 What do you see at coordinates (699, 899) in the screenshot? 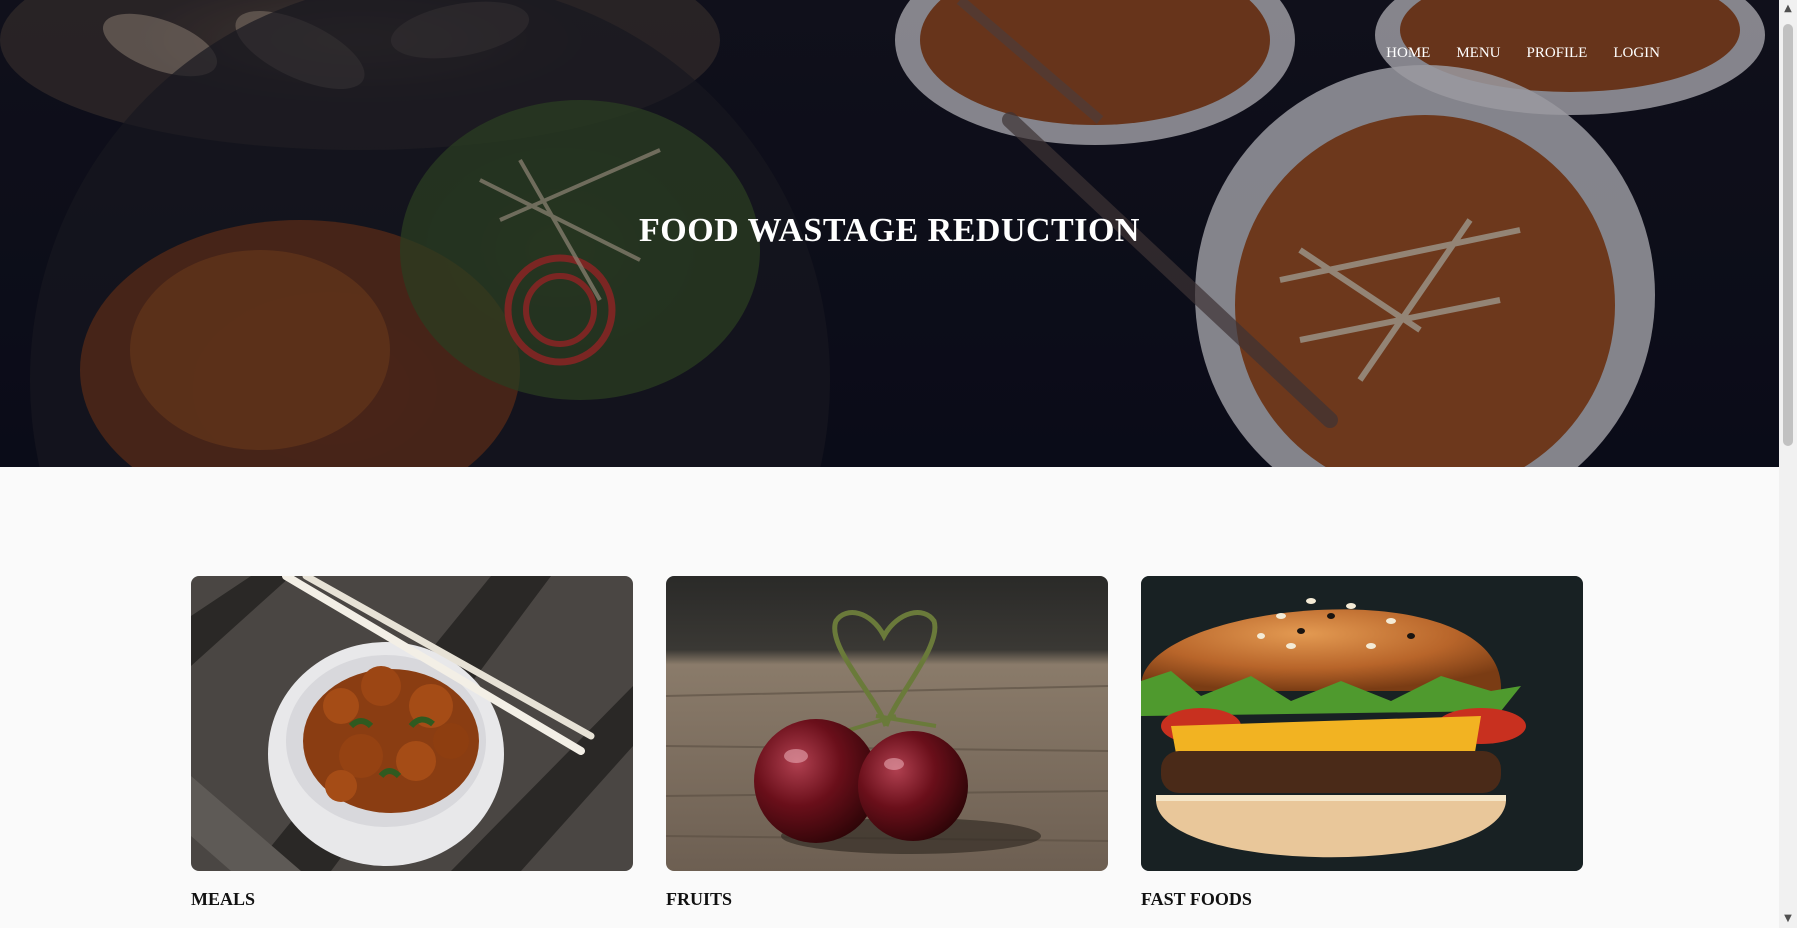
I see `category-label: FRUITS` at bounding box center [699, 899].